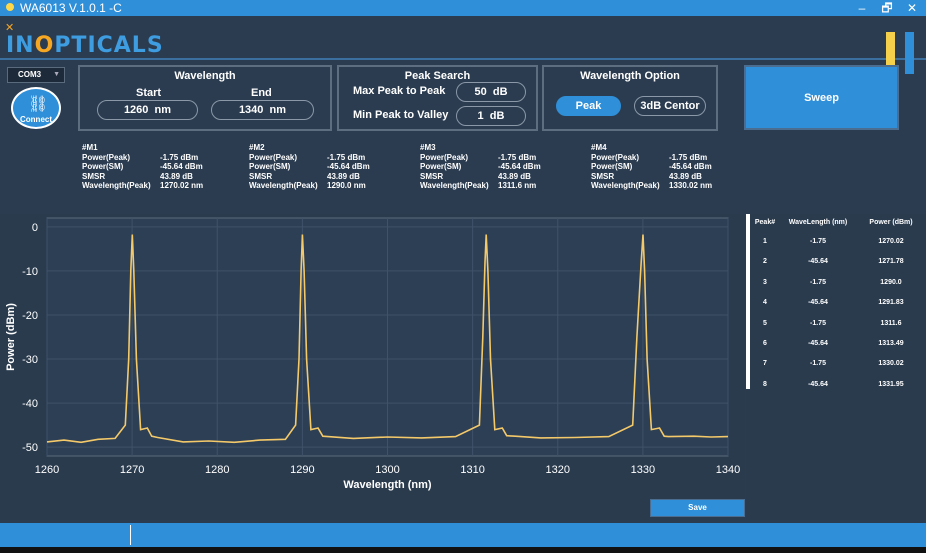 The height and width of the screenshot is (553, 926). I want to click on com-port-select: COM3 ▼, so click(36, 75).